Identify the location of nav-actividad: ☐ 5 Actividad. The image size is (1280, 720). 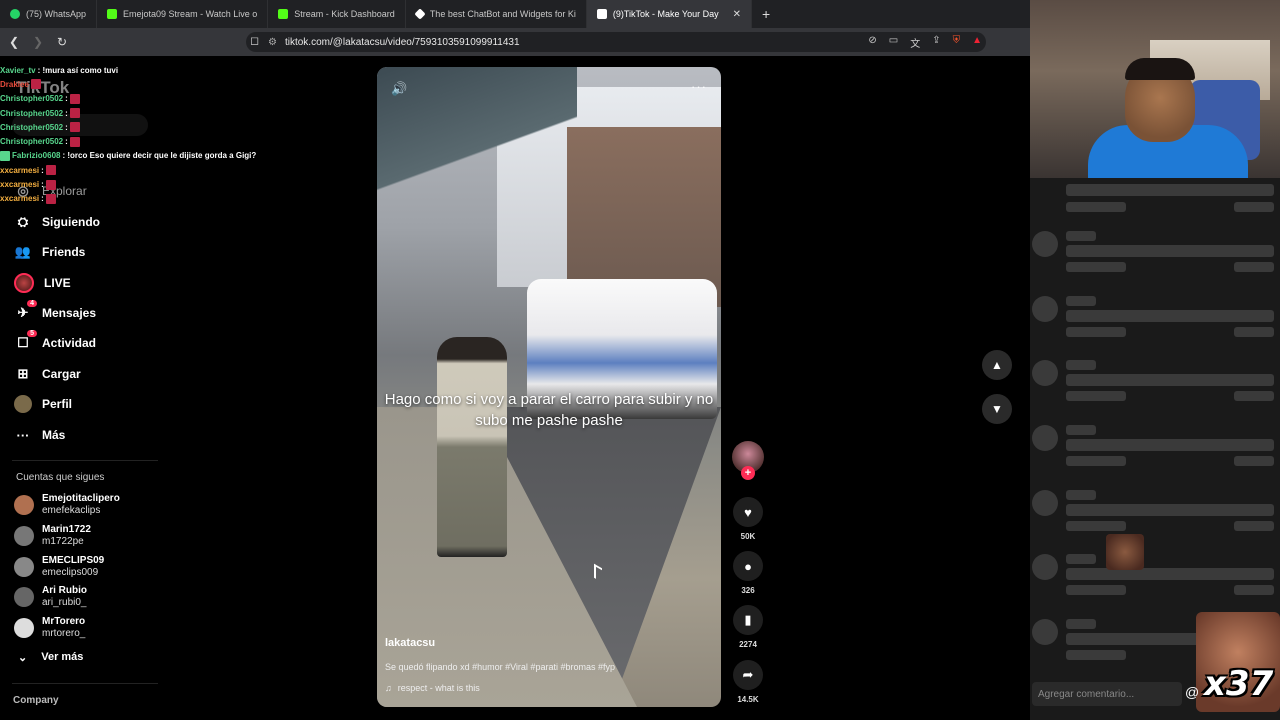
(55, 341).